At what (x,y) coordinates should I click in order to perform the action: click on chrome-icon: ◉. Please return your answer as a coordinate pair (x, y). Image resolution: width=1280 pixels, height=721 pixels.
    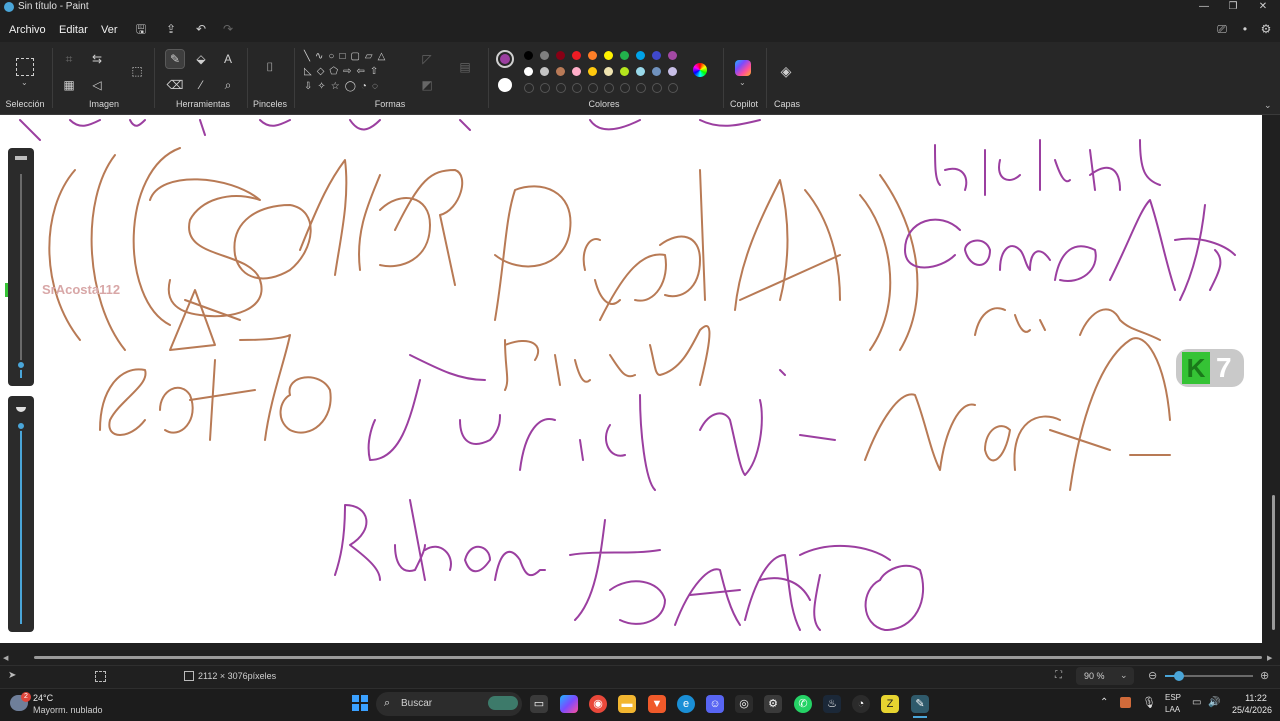
    Looking at the image, I should click on (598, 704).